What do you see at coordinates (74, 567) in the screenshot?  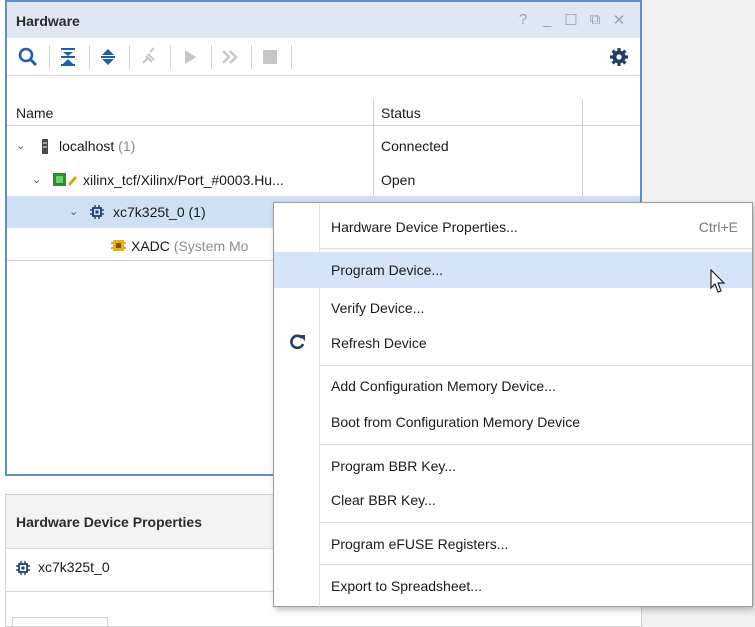 I see `properties-device-name: xc7k325t_0` at bounding box center [74, 567].